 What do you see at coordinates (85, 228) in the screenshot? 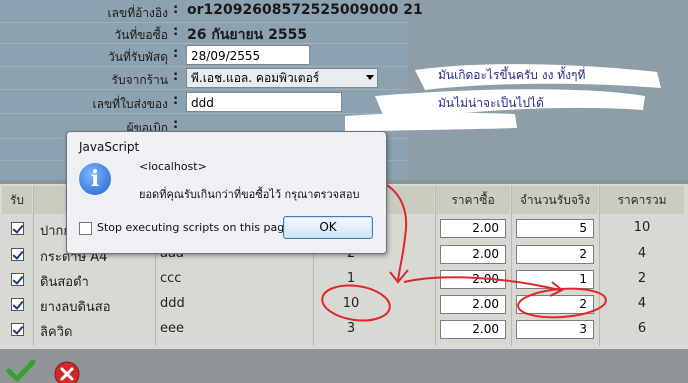
I see `stop-scripts-checkbox` at bounding box center [85, 228].